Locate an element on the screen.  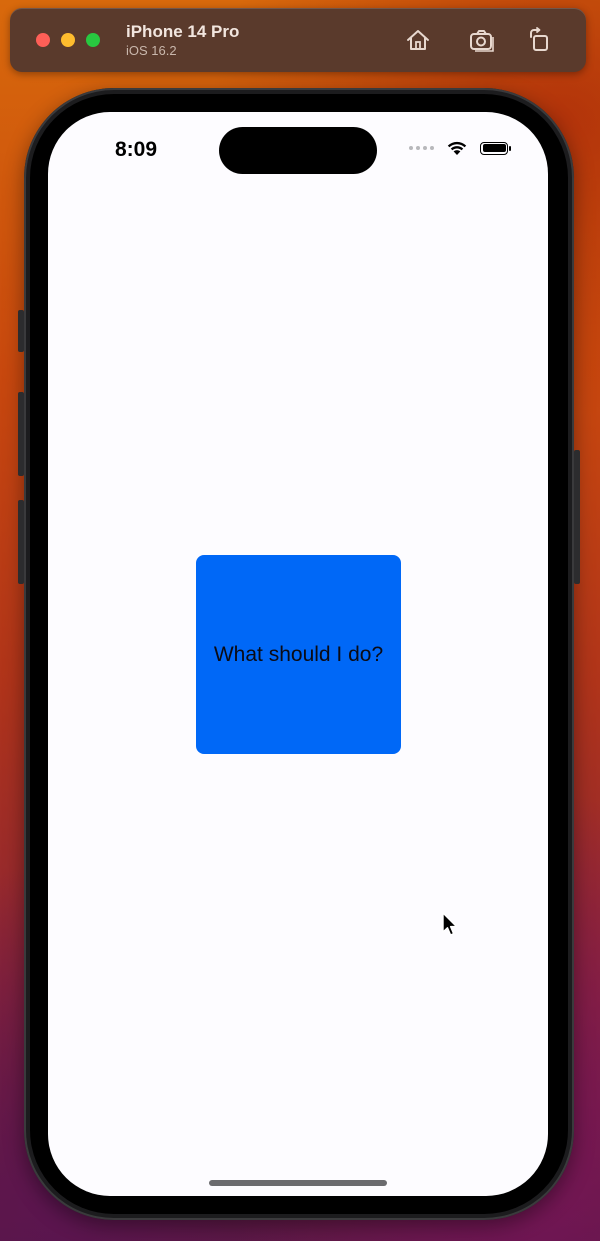
screenshot-button is located at coordinates (482, 40).